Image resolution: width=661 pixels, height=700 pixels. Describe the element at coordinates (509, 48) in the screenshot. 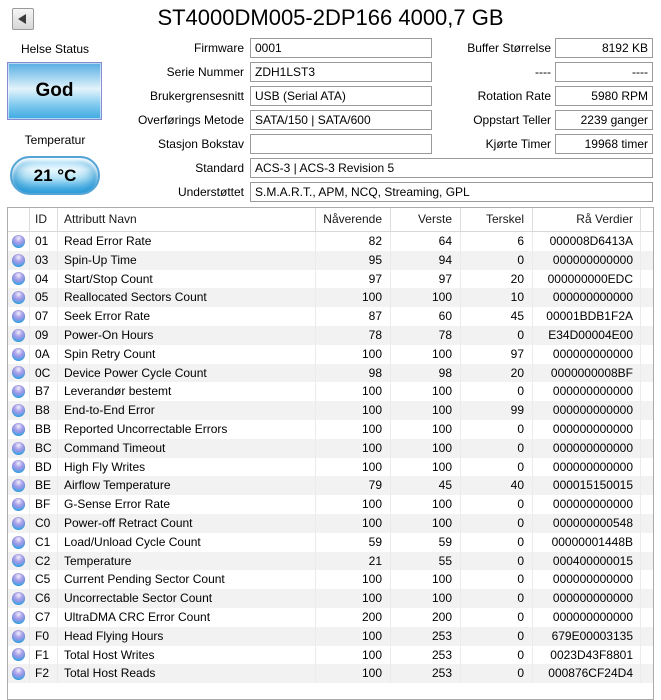

I see `field-label: Buffer Størrelse` at that location.